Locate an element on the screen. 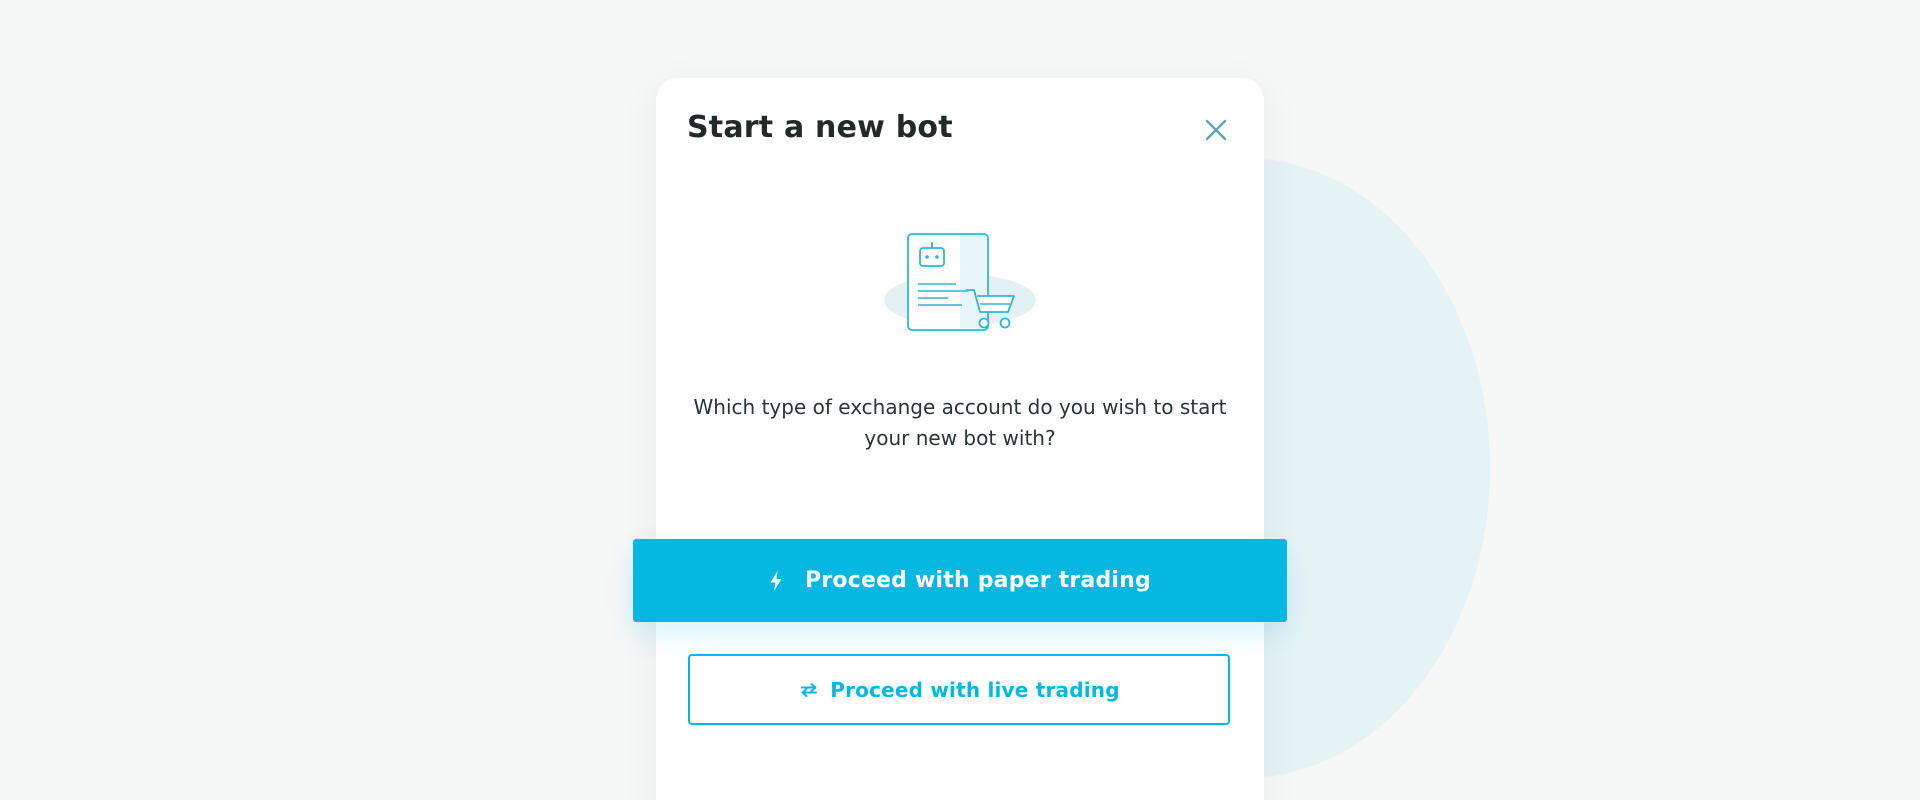 This screenshot has height=800, width=1920. lightning-bolt-icon is located at coordinates (776, 581).